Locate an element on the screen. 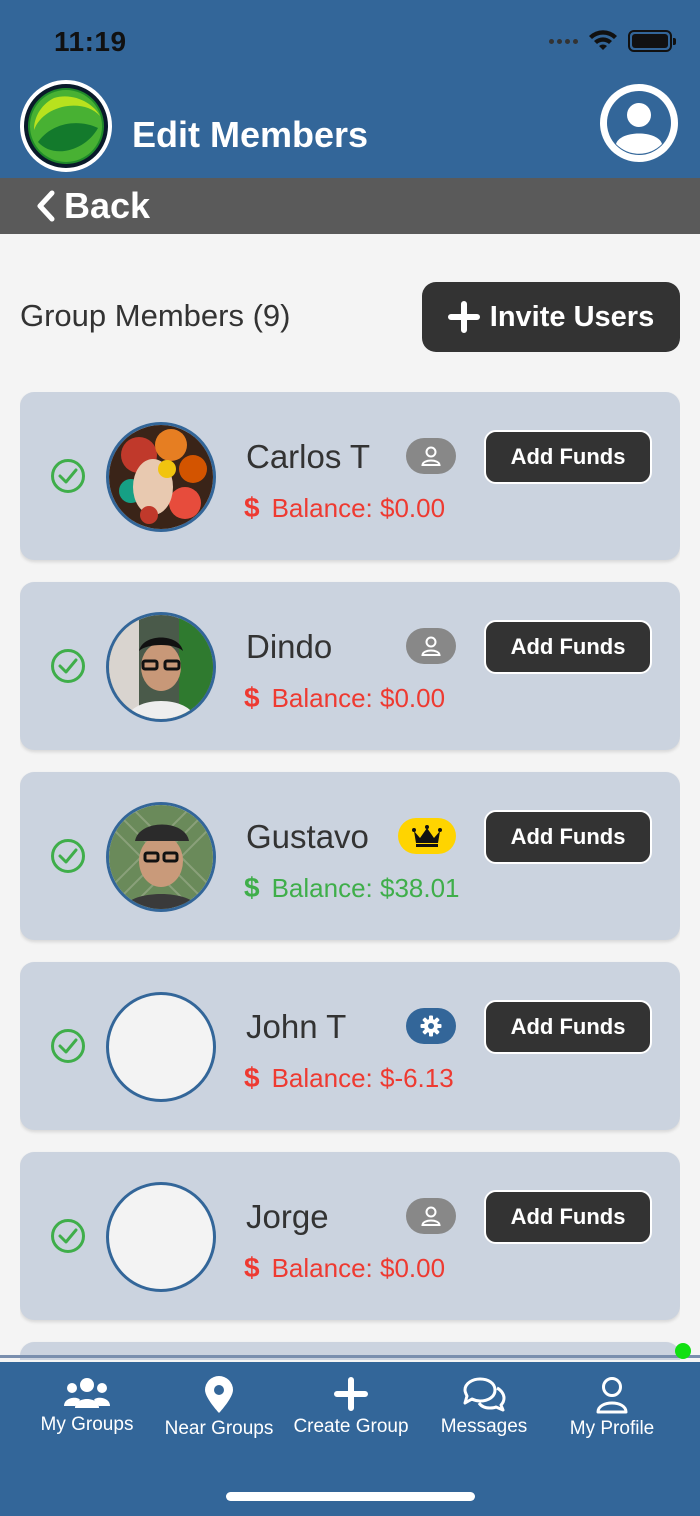  tab-label: My Groups is located at coordinates (87, 1424).